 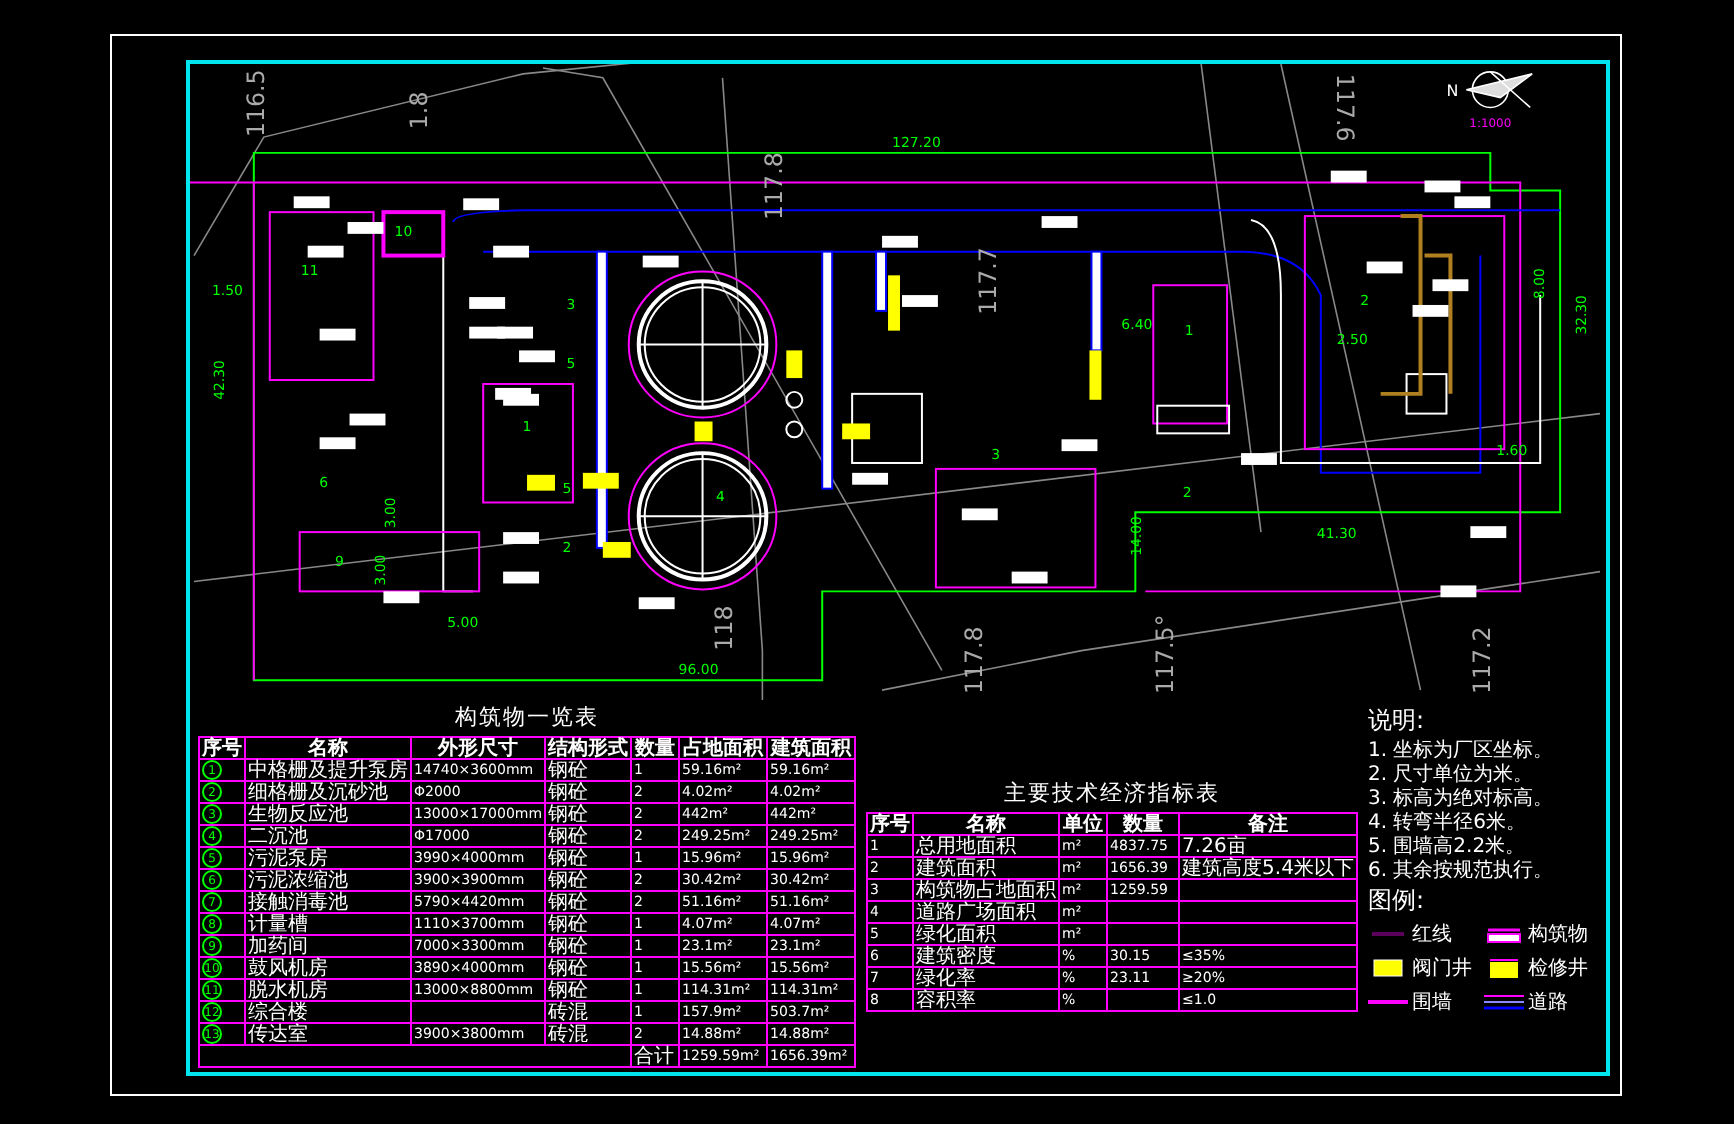 I want to click on note-text: 6. 其余按规范执行。, so click(x=1461, y=871).